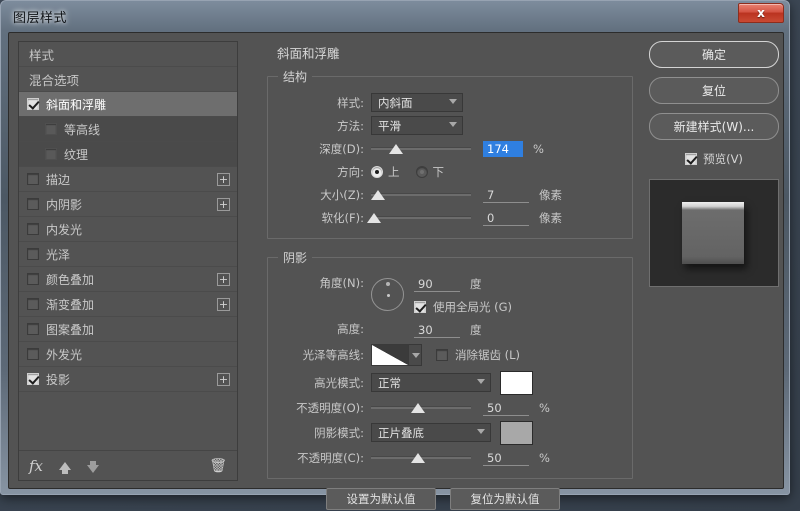 This screenshot has width=800, height=511. What do you see at coordinates (506, 458) in the screenshot?
I see `shadow-opacity-input: 50` at bounding box center [506, 458].